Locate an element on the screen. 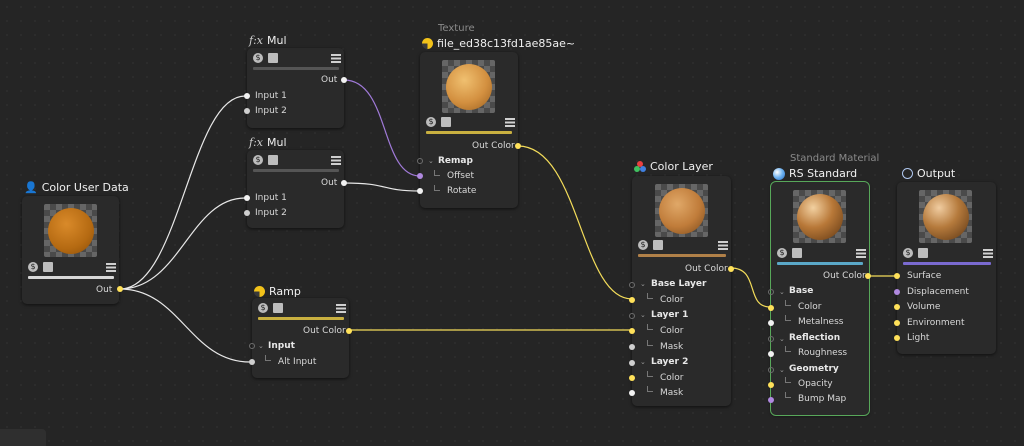  base-group-label: Base is located at coordinates (801, 291).